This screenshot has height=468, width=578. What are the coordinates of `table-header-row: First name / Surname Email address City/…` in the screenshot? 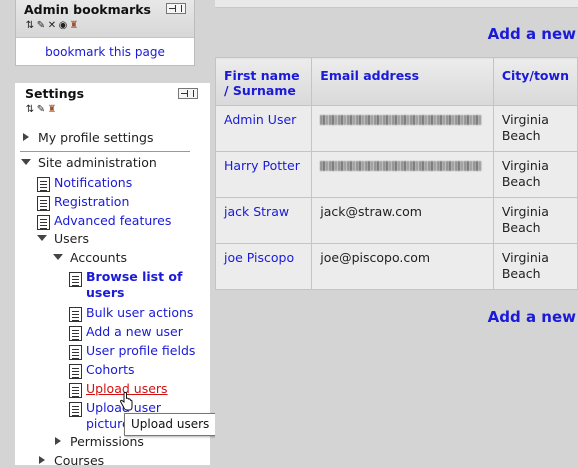 It's located at (396, 81).